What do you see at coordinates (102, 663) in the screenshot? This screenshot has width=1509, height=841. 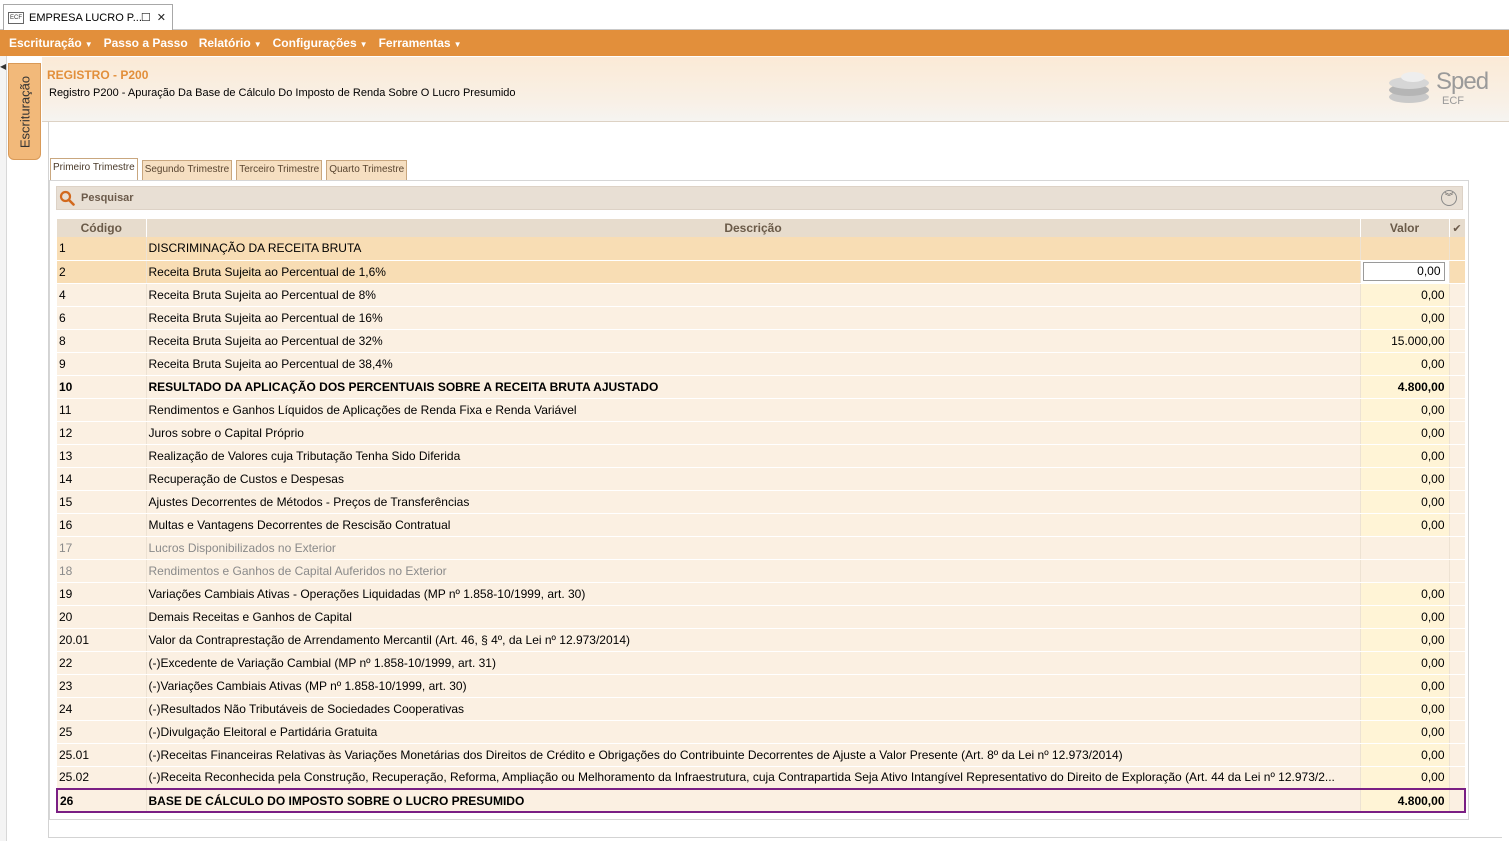 I see `row-code: 22` at bounding box center [102, 663].